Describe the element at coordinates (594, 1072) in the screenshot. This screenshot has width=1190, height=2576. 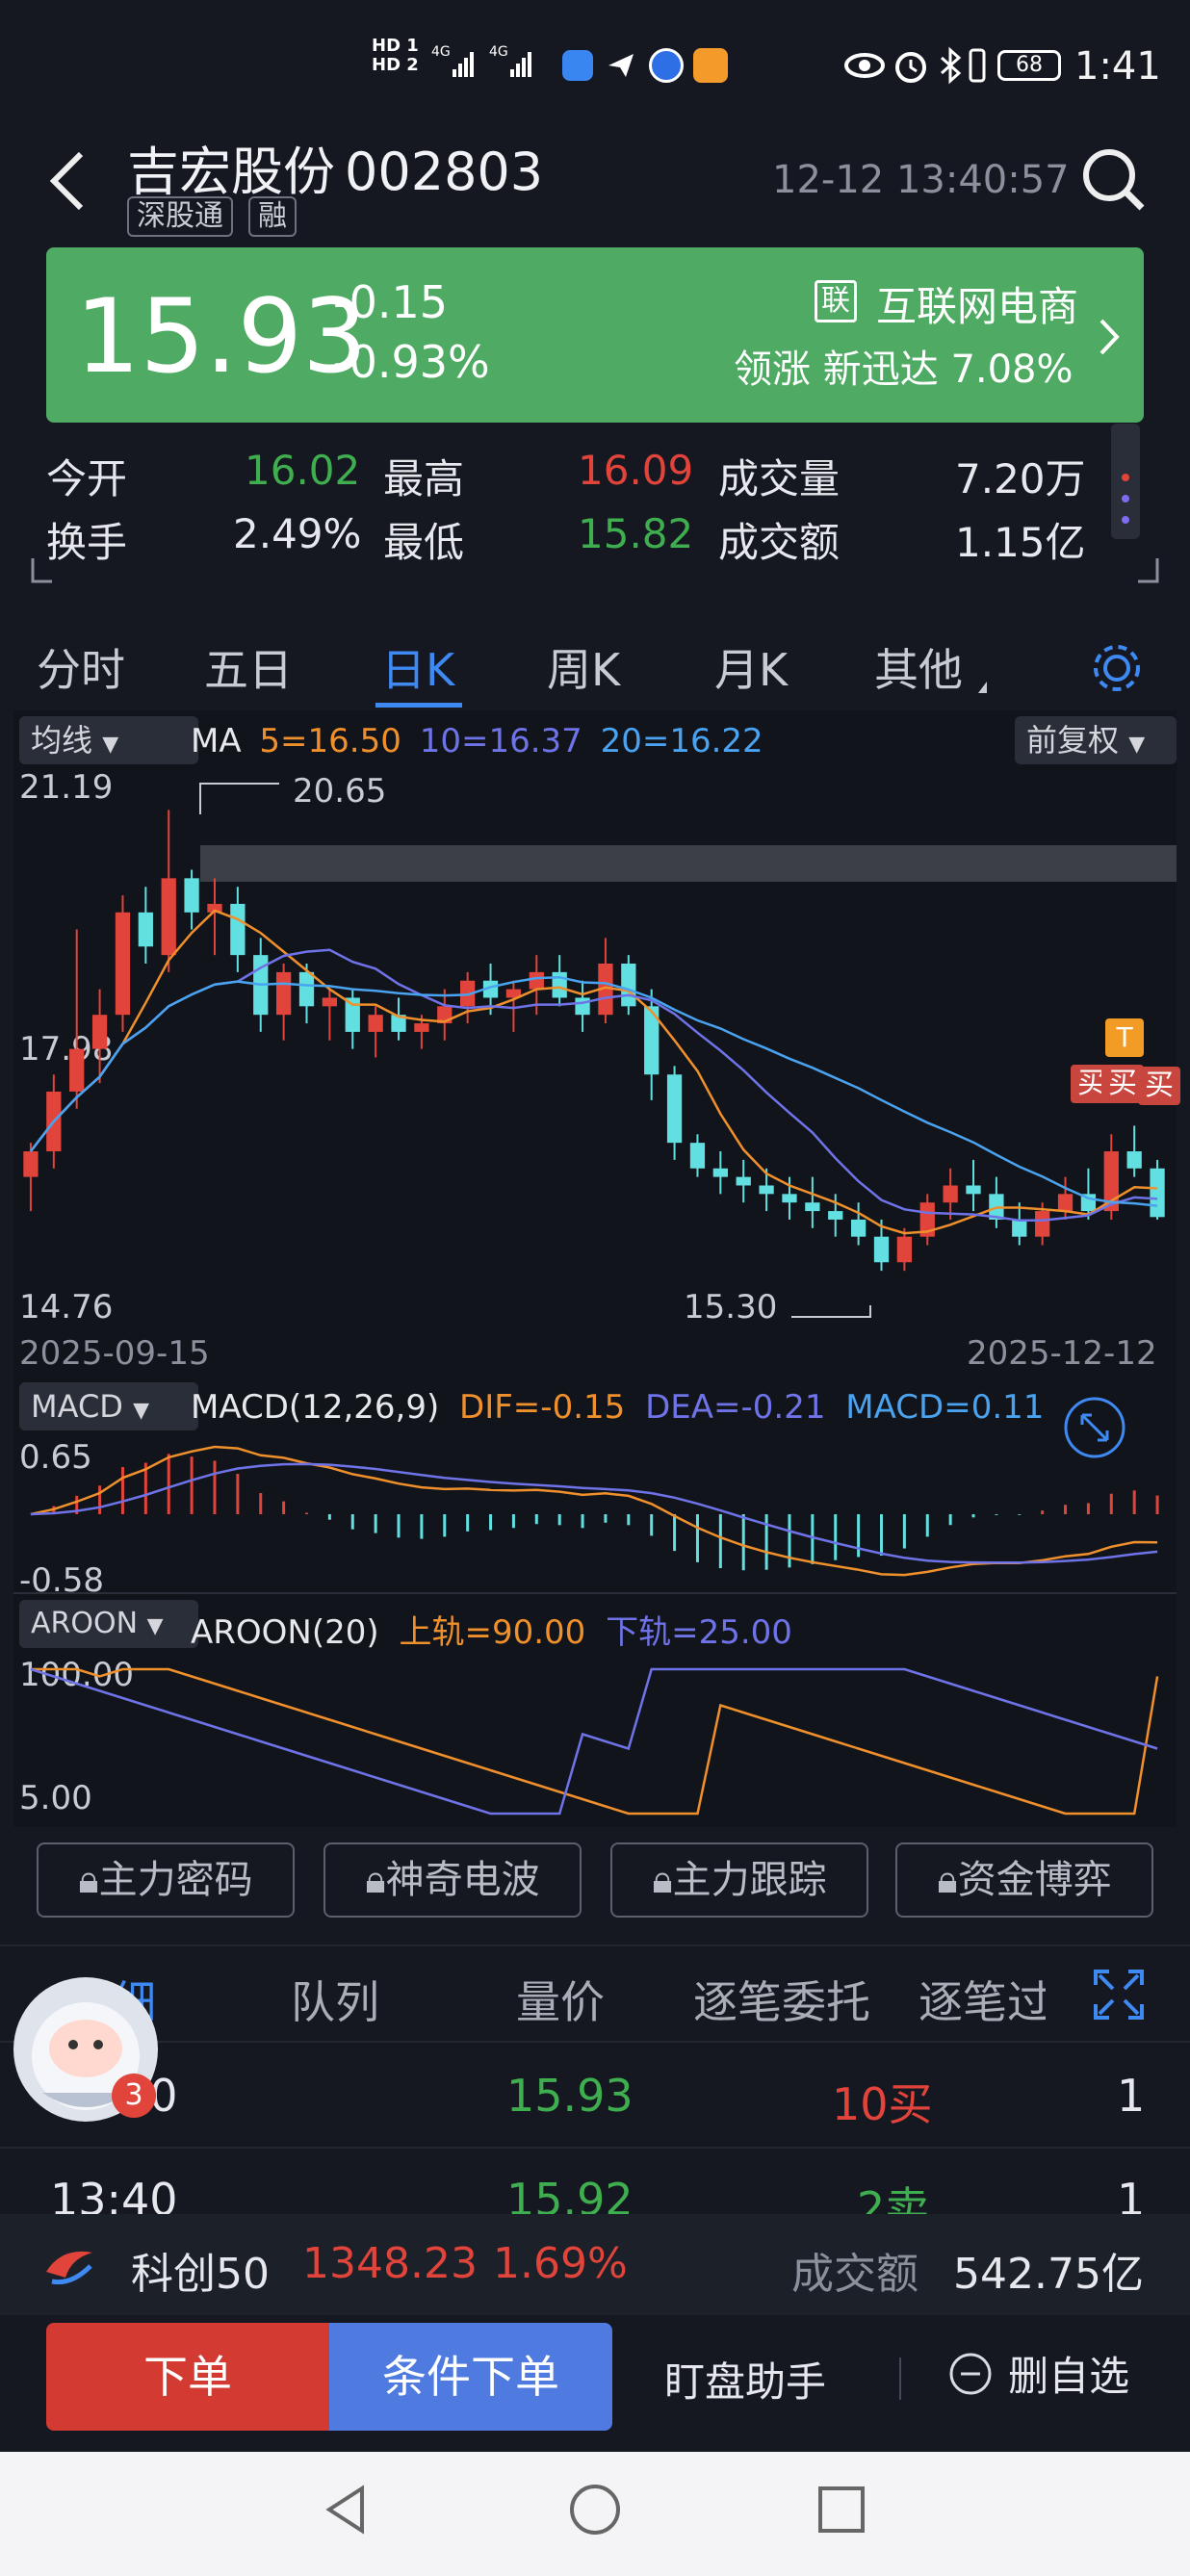
I see `ma5-line` at that location.